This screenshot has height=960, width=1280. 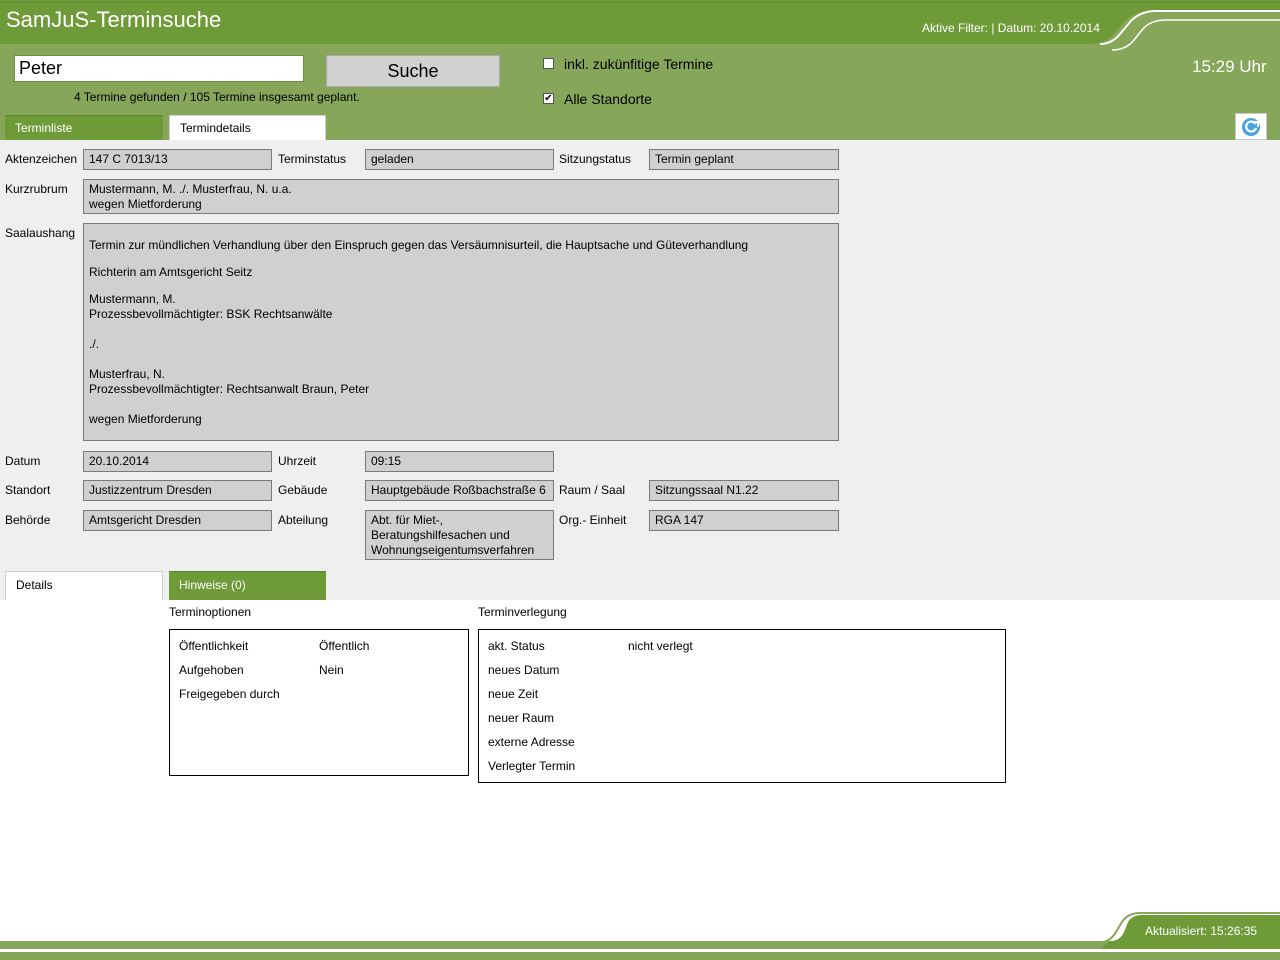 What do you see at coordinates (40, 233) in the screenshot?
I see `saalaushang-label: Saalaushang` at bounding box center [40, 233].